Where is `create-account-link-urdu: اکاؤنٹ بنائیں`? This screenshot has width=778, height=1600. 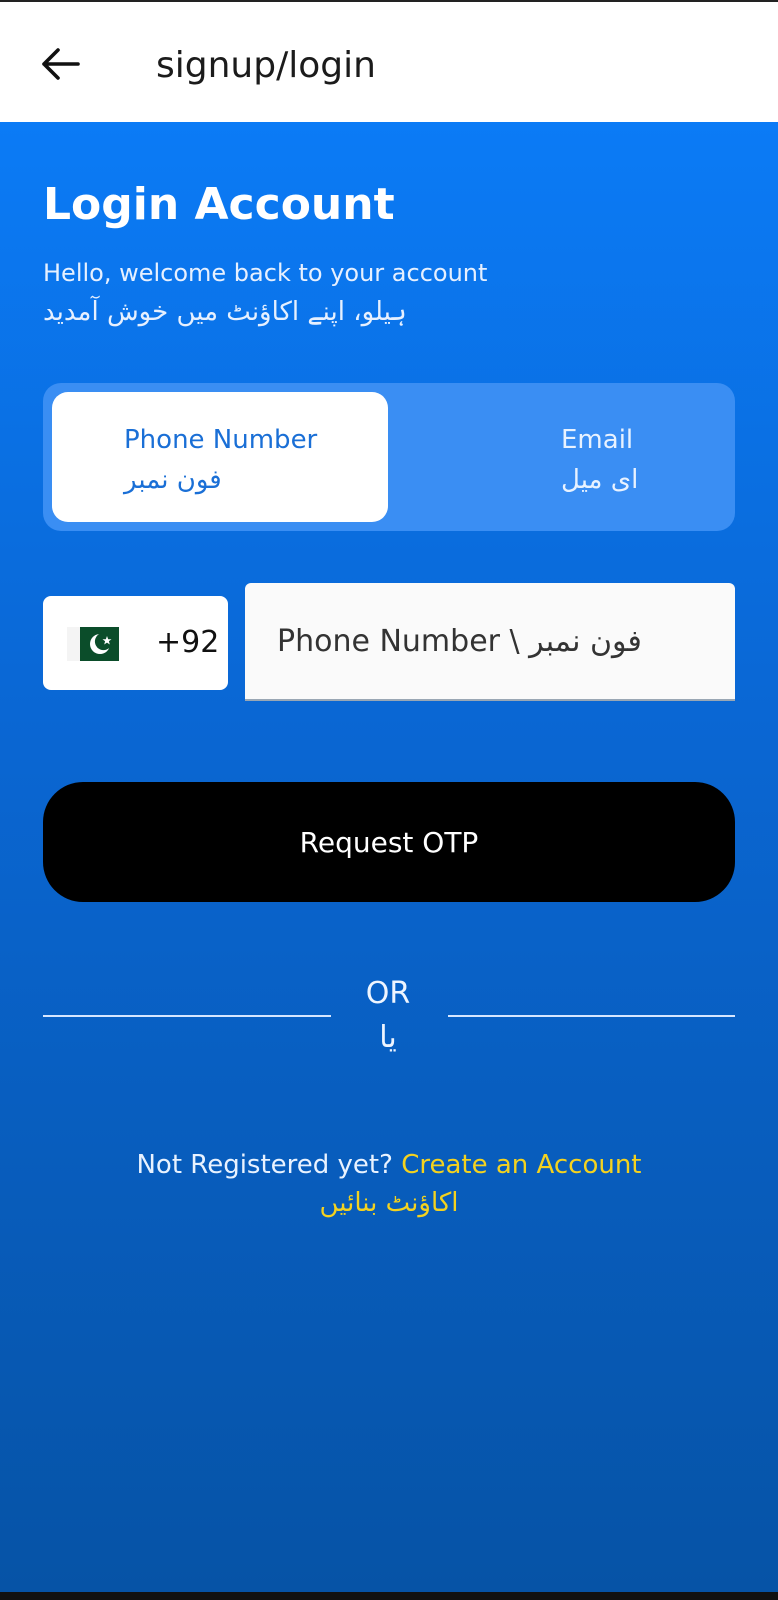 create-account-link-urdu: اکاؤنٹ بنائیں is located at coordinates (389, 1203).